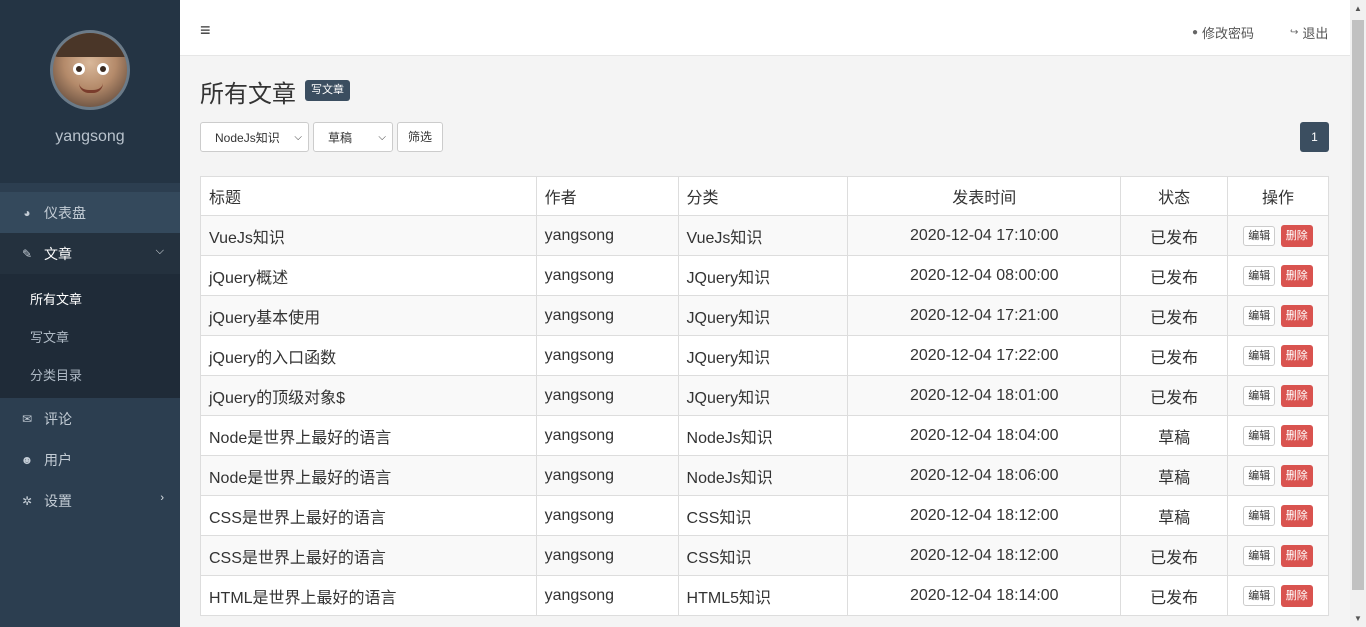 Image resolution: width=1366 pixels, height=627 pixels. I want to click on cell-category: JQuery知识, so click(763, 355).